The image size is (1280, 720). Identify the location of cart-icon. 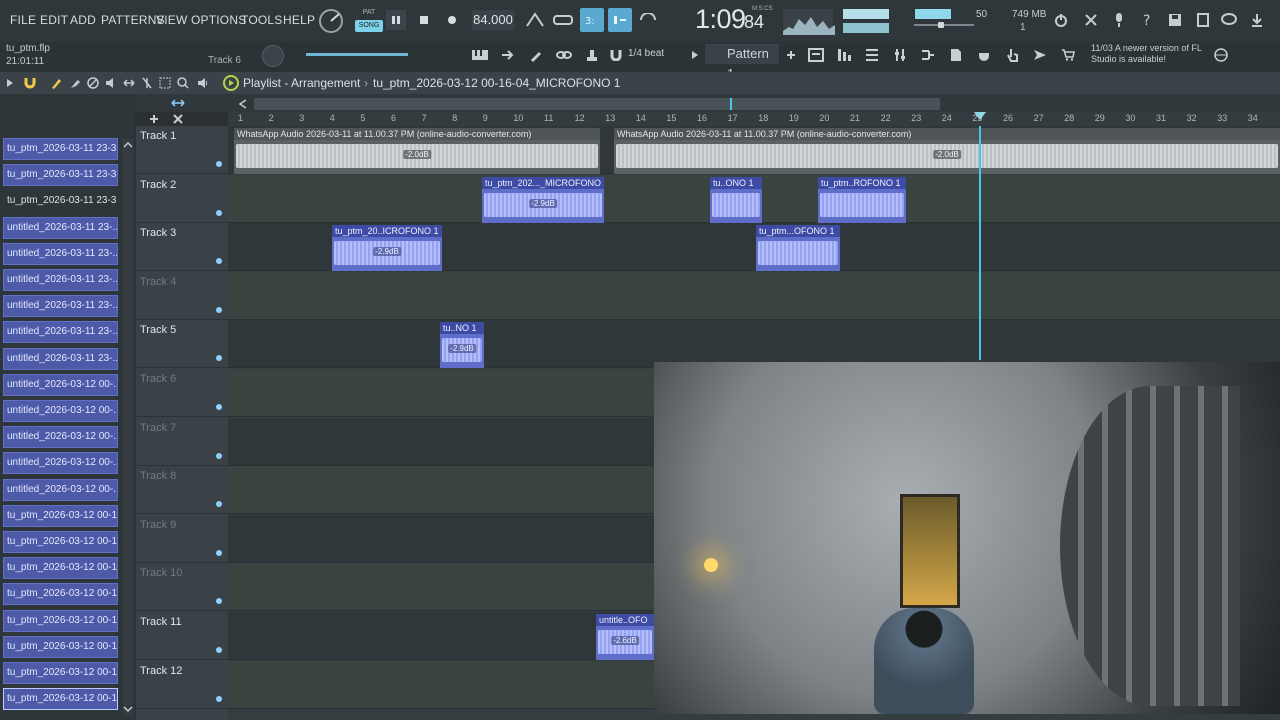
(1068, 55).